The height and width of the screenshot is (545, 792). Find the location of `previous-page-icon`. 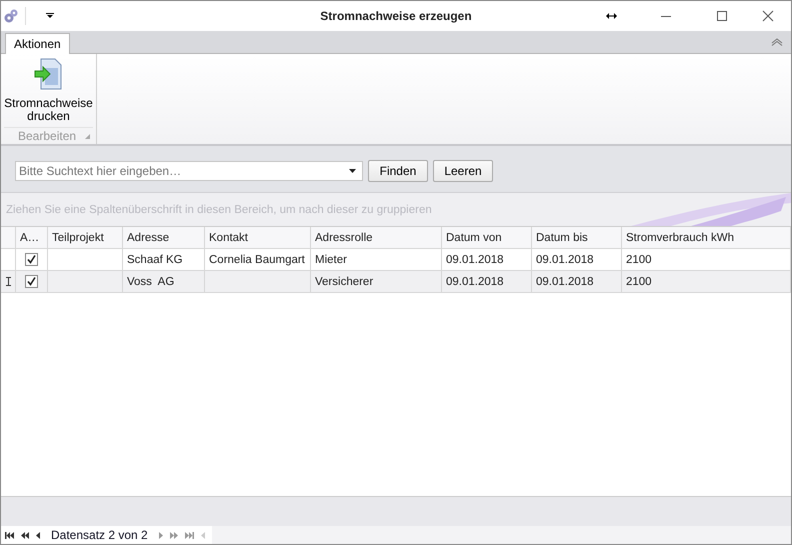

previous-page-icon is located at coordinates (25, 535).